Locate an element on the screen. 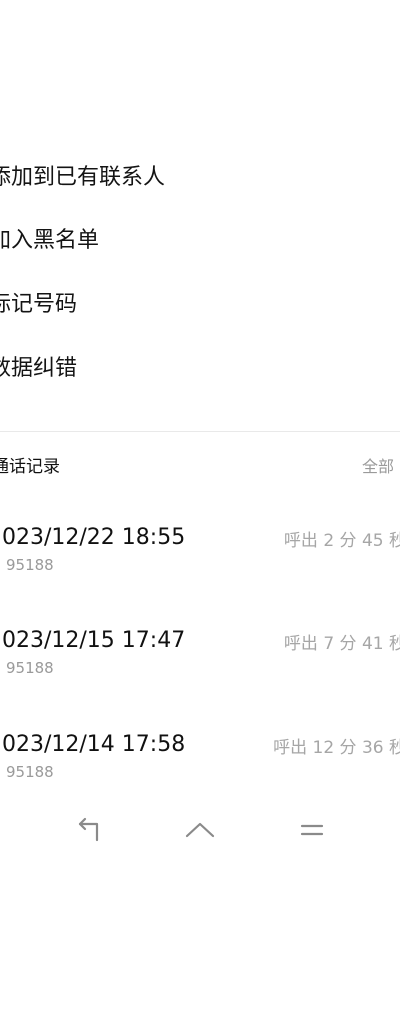 This screenshot has height=1011, width=400. call-log-row: 2023/12/15 17:47 95188 呼出 7 分 41 秒 is located at coordinates (200, 661).